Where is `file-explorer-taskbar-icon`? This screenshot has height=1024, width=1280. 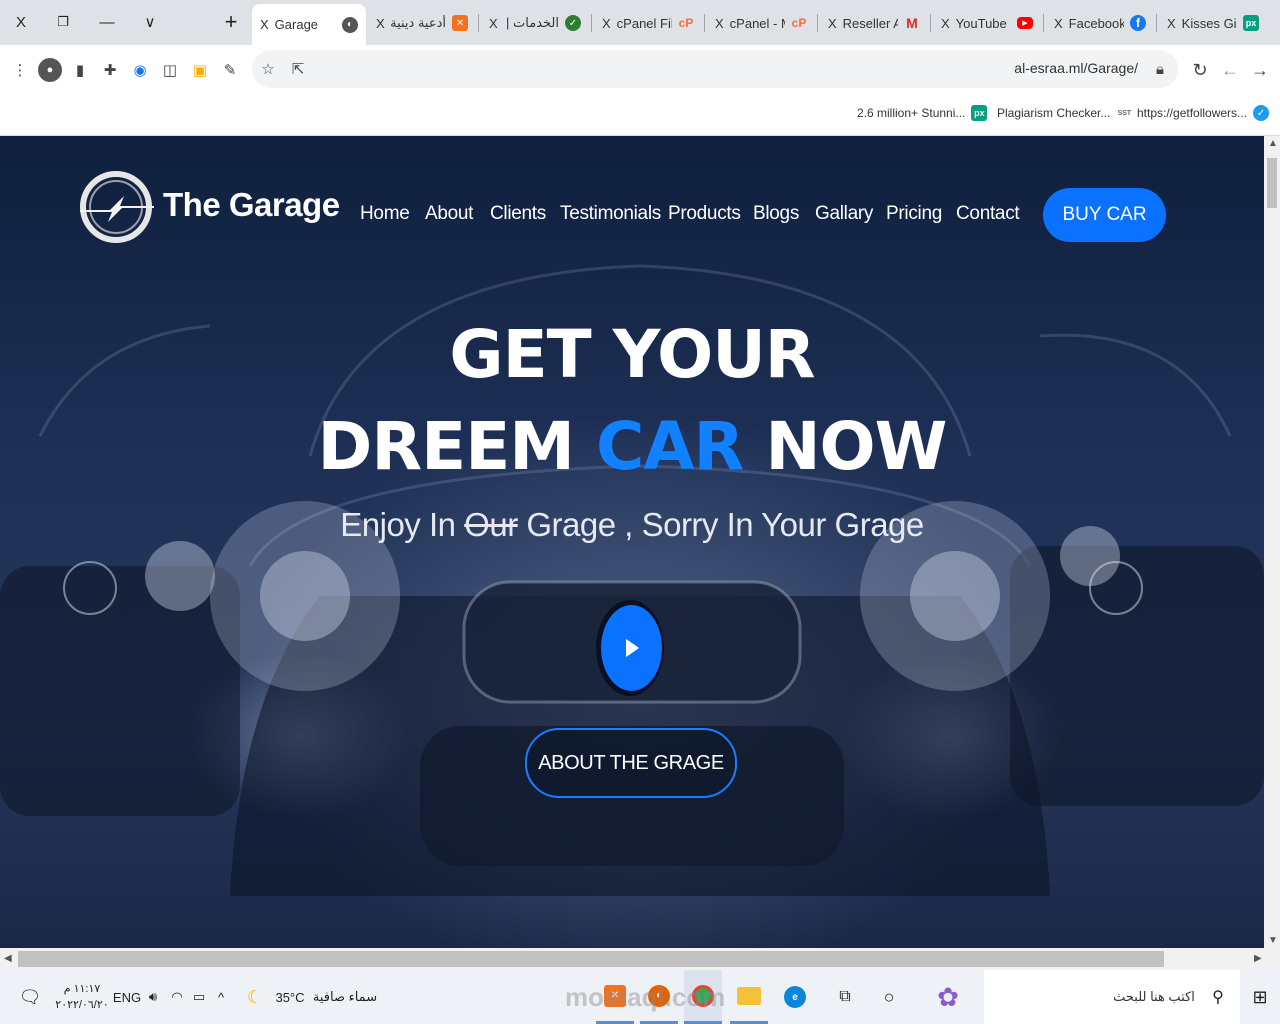 file-explorer-taskbar-icon is located at coordinates (749, 997).